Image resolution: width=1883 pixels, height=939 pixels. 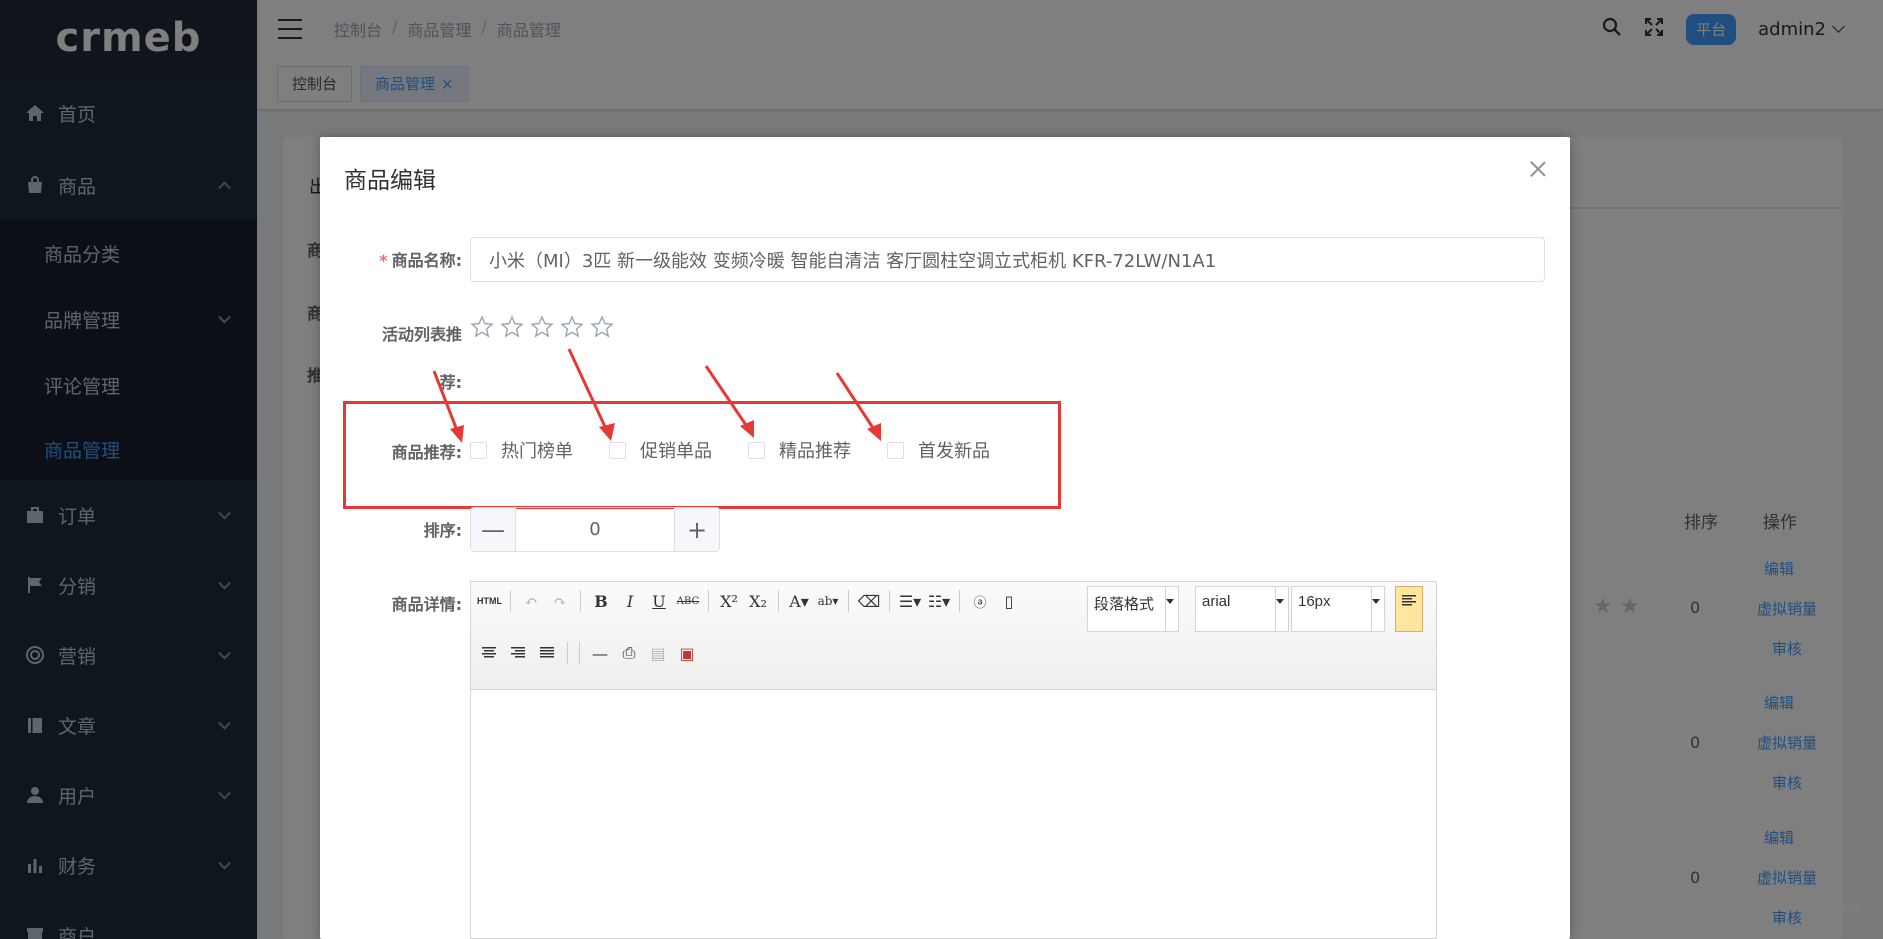 I want to click on eraser-icon: ⌫, so click(x=869, y=601).